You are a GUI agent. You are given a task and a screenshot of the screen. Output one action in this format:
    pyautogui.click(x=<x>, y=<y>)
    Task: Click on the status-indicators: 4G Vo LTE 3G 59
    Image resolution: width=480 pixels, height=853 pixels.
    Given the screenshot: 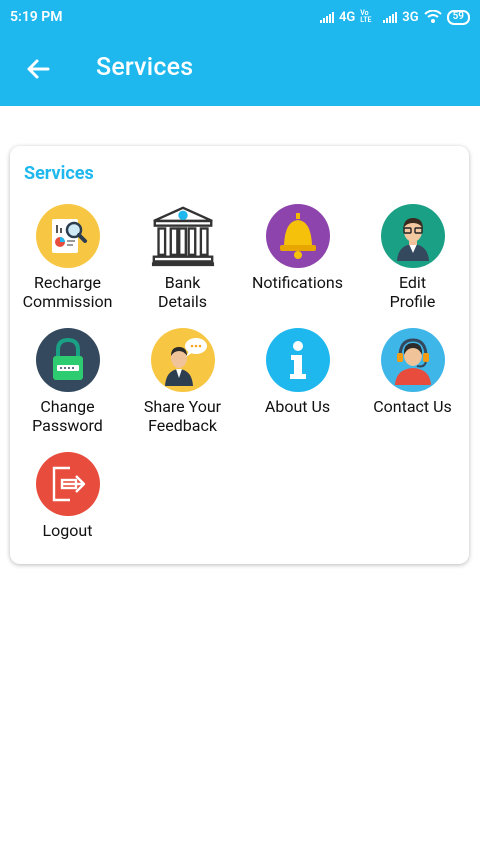 What is the action you would take?
    pyautogui.click(x=394, y=17)
    